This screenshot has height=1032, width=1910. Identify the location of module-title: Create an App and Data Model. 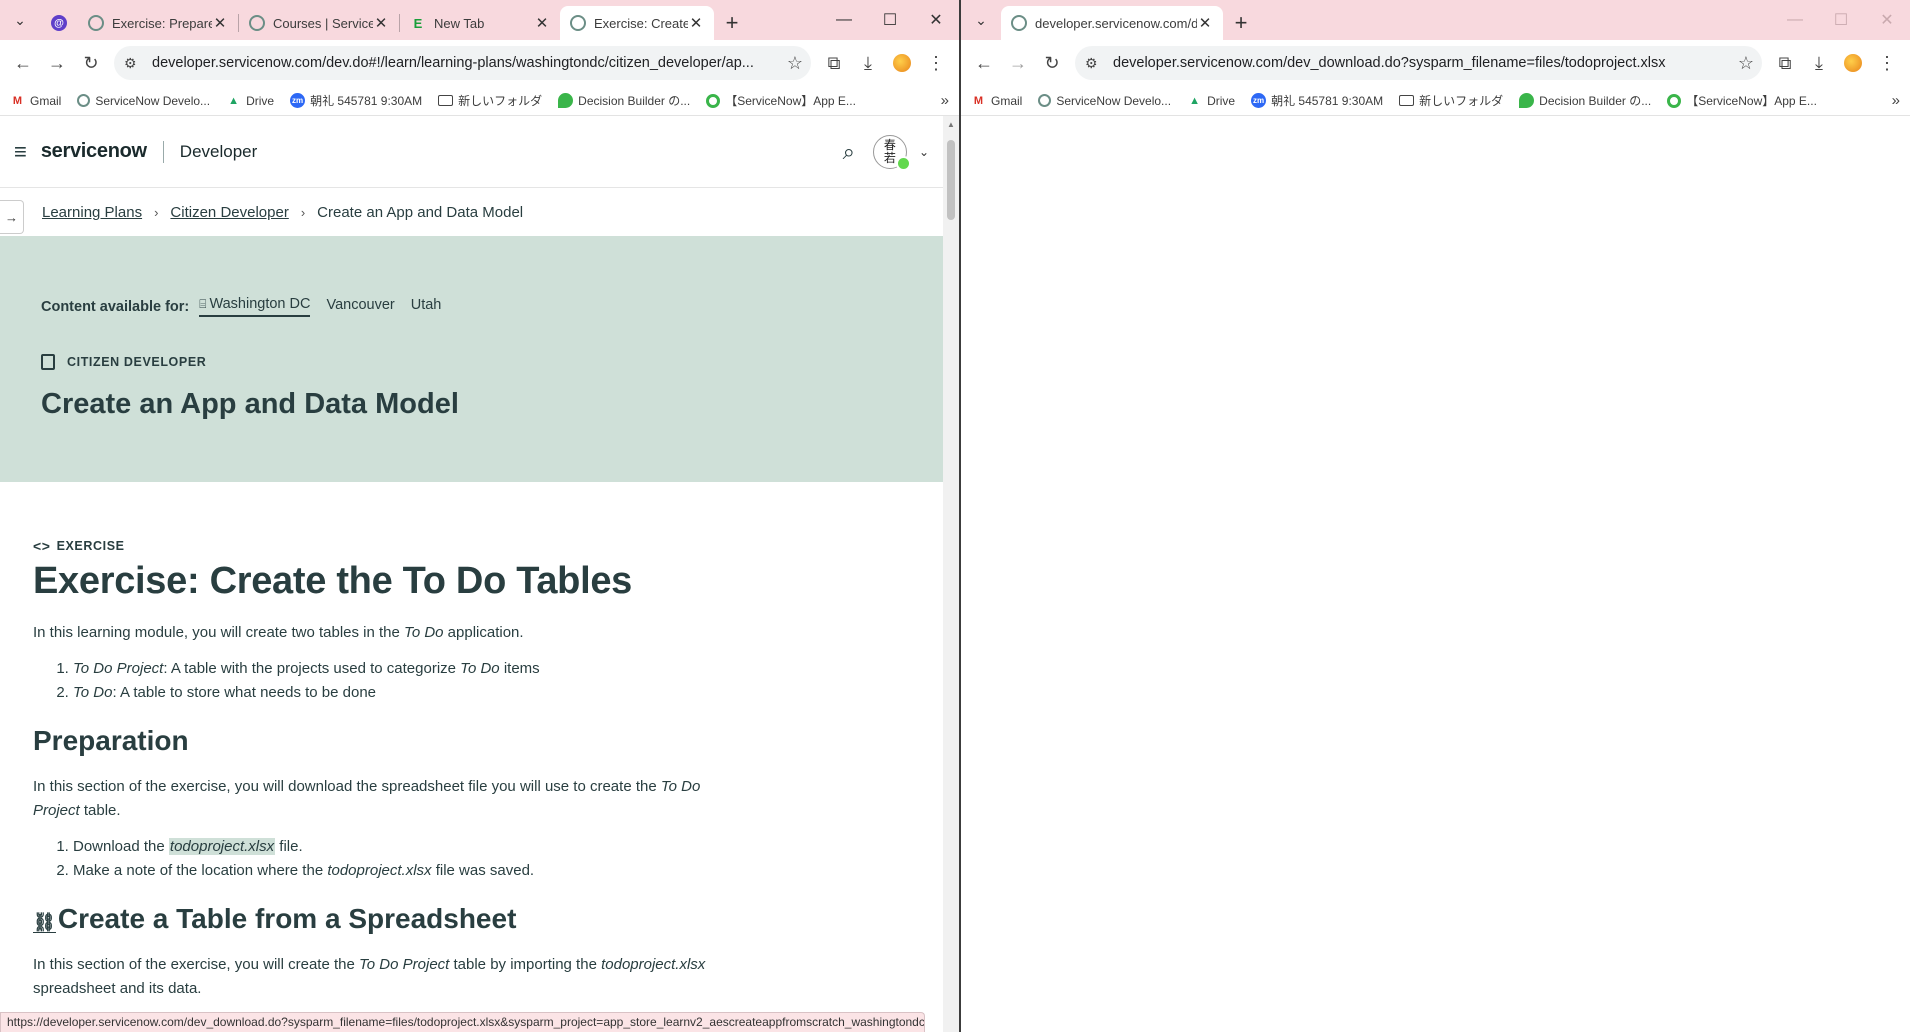
(250, 404).